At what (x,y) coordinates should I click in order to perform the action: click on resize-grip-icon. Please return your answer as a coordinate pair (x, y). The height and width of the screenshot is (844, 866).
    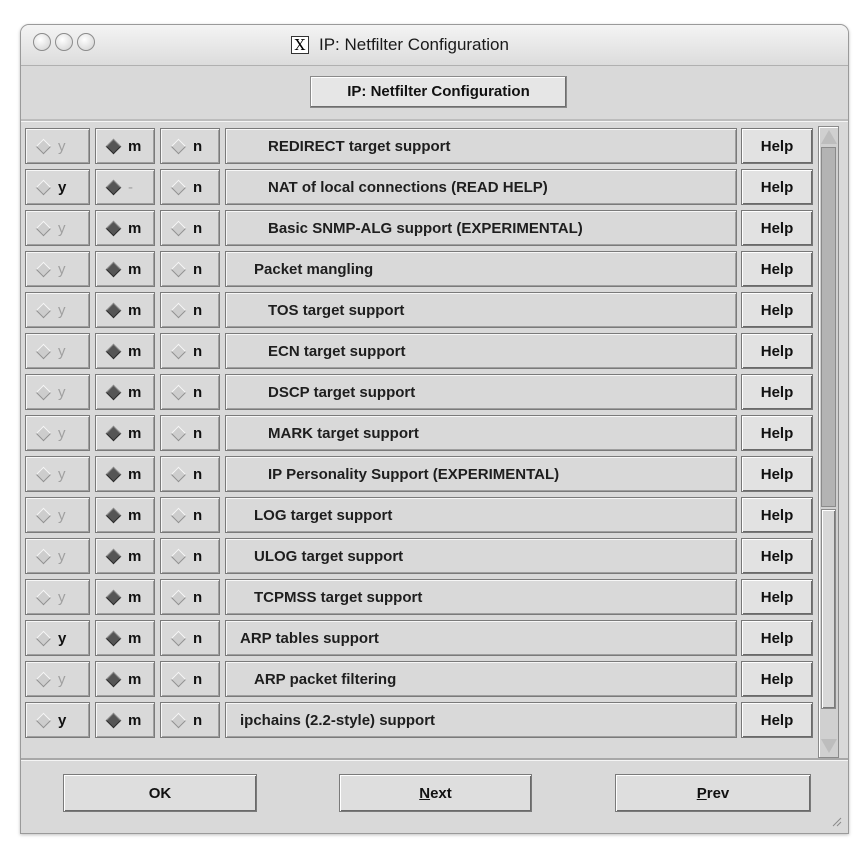
    Looking at the image, I should click on (836, 821).